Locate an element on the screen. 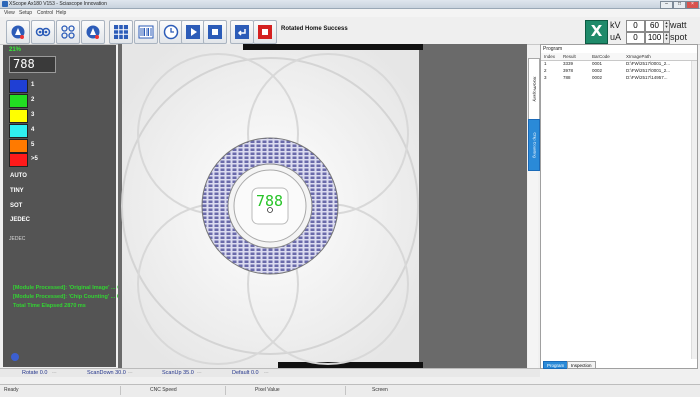 The width and height of the screenshot is (700, 397). red-stop-icon is located at coordinates (265, 32).